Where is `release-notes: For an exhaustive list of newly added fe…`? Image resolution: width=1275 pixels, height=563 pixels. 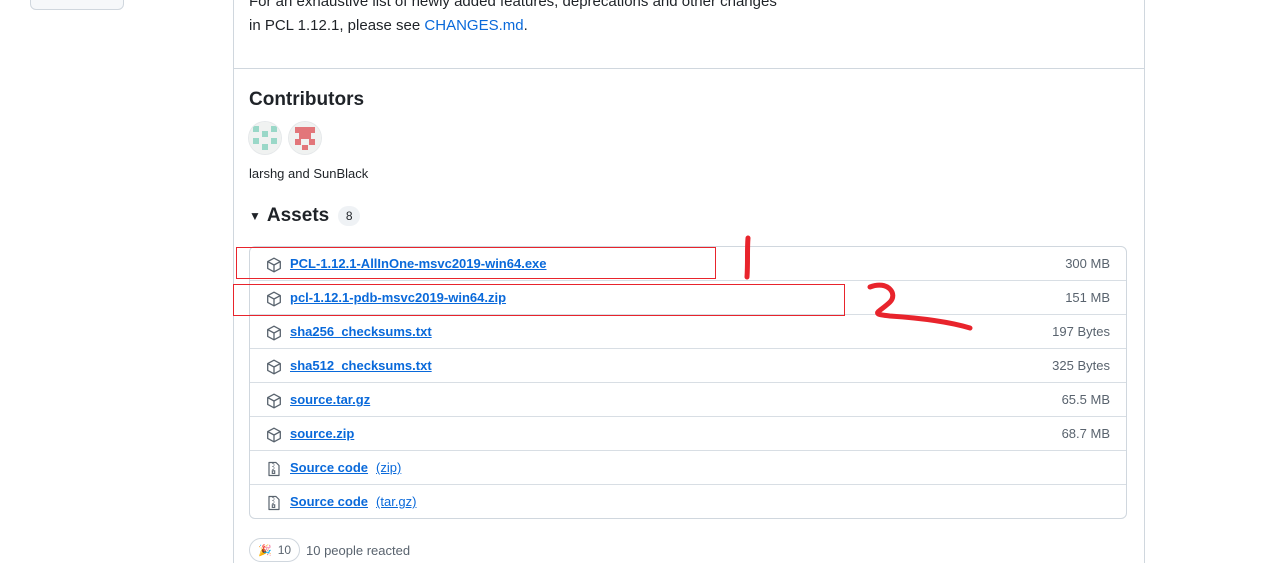 release-notes: For an exhaustive list of newly added fe… is located at coordinates (513, 19).